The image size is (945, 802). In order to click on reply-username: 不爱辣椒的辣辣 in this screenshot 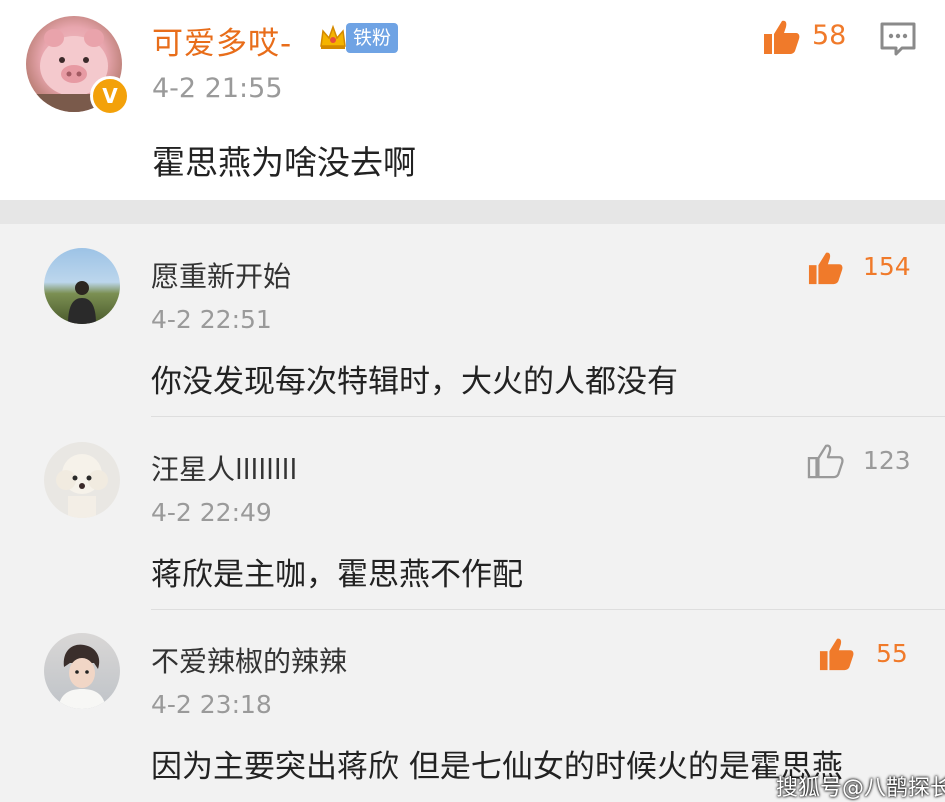, I will do `click(249, 660)`.